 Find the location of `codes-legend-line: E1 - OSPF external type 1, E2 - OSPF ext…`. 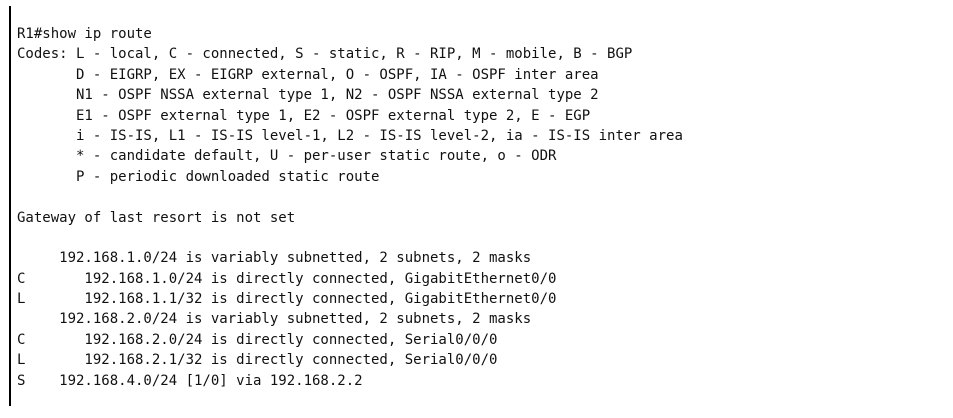

codes-legend-line: E1 - OSPF external type 1, E2 - OSPF ext… is located at coordinates (304, 115).